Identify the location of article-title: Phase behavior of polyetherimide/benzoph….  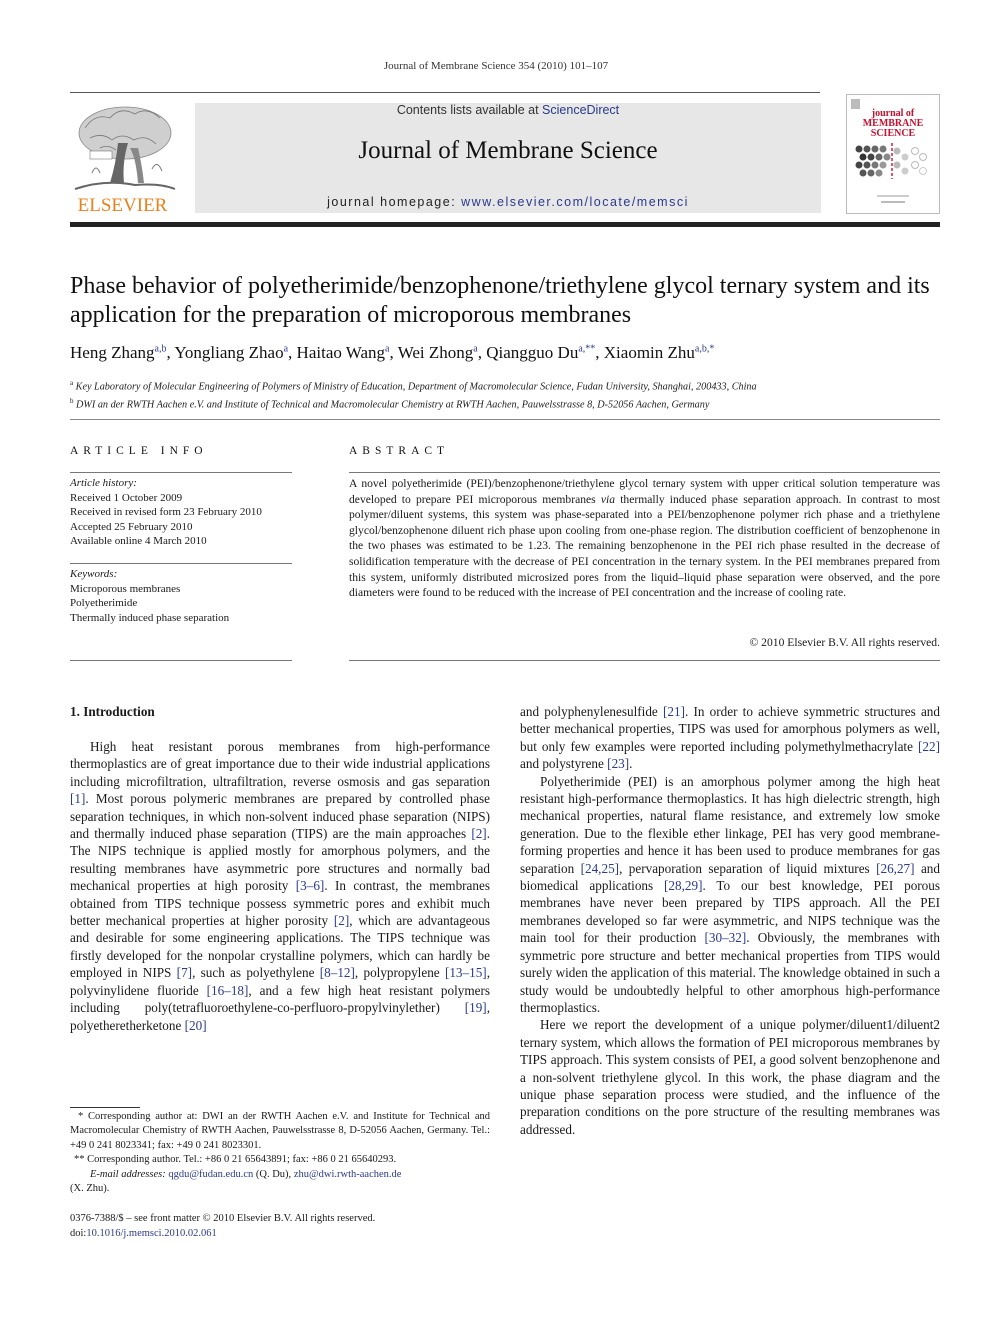
(500, 300).